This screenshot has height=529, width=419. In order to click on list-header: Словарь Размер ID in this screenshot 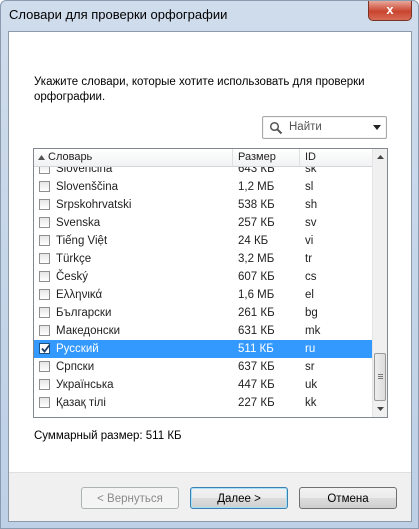, I will do `click(203, 158)`.